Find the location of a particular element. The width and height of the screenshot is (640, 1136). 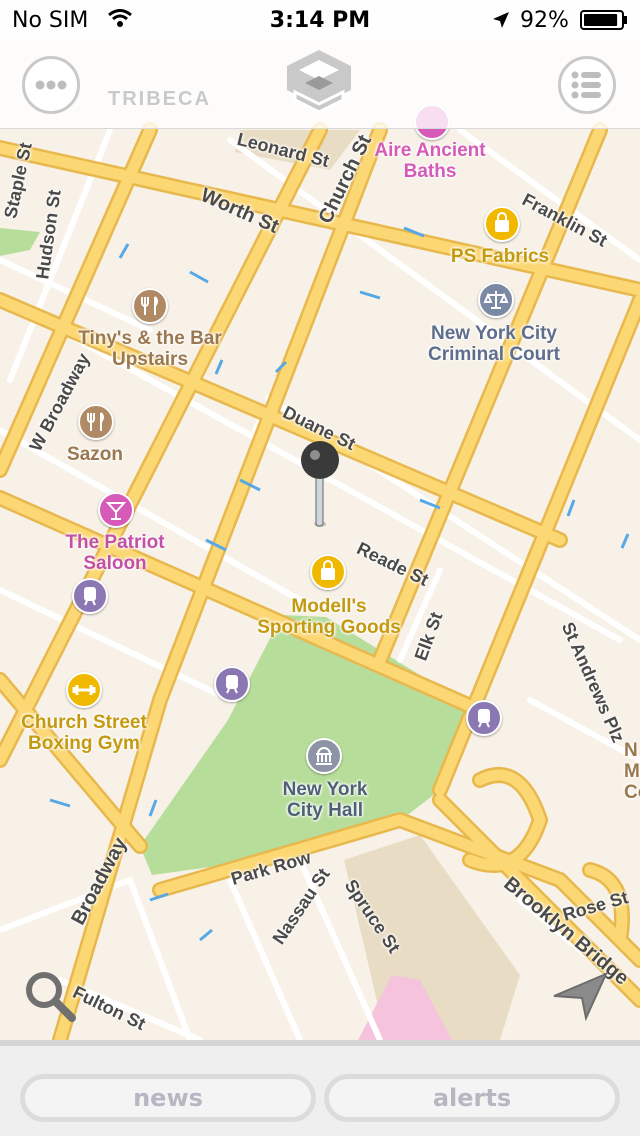

location-arrow-icon is located at coordinates (580, 994).